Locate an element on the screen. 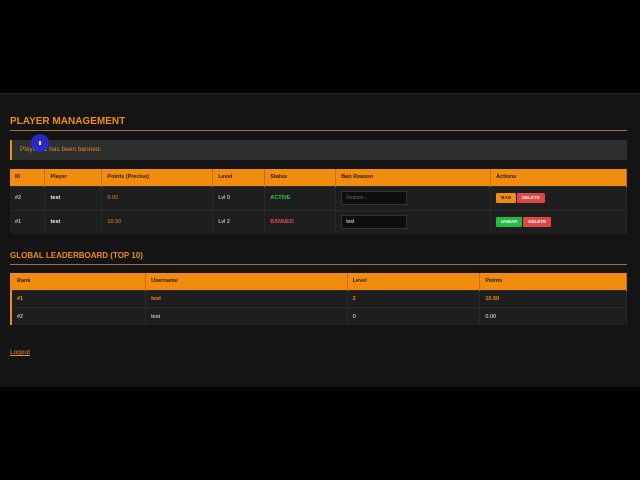 The width and height of the screenshot is (640, 480). table-row: #1 test 10.50 Lvl 2 BANNED UNBANDELETE is located at coordinates (318, 221).